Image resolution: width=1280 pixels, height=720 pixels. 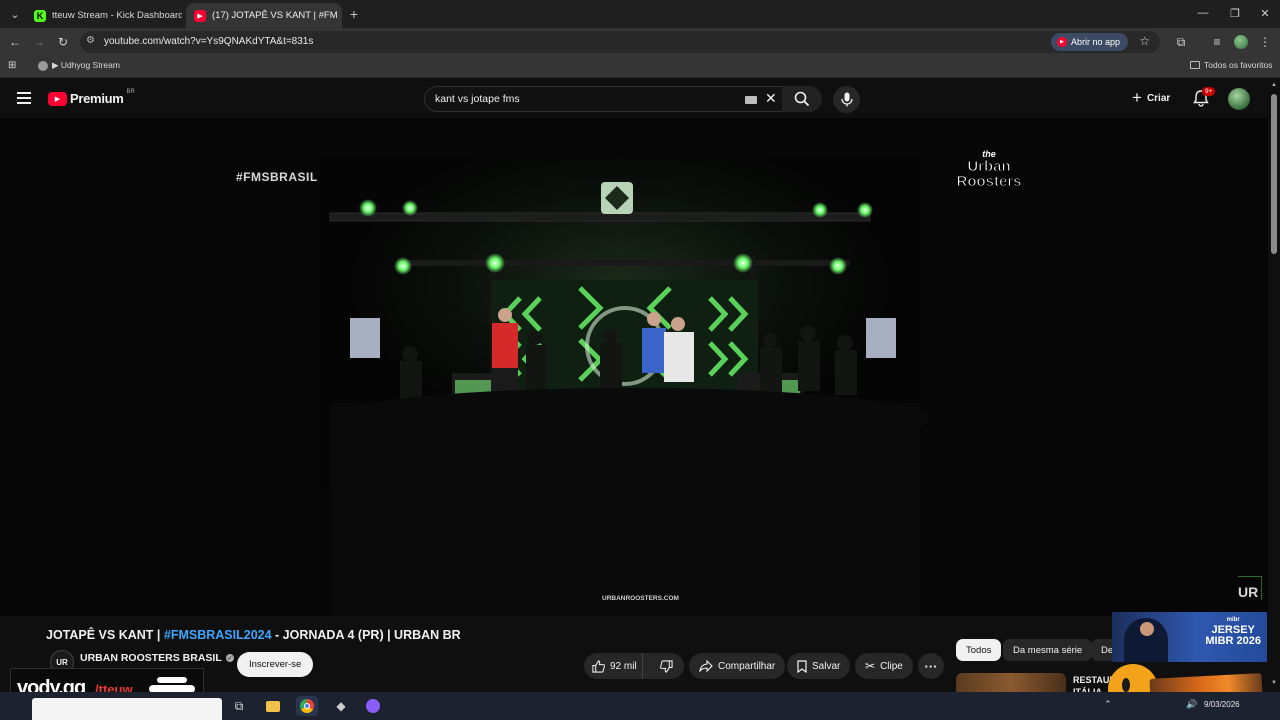 What do you see at coordinates (1048, 650) in the screenshot?
I see `chip-same-series: Da mesma série` at bounding box center [1048, 650].